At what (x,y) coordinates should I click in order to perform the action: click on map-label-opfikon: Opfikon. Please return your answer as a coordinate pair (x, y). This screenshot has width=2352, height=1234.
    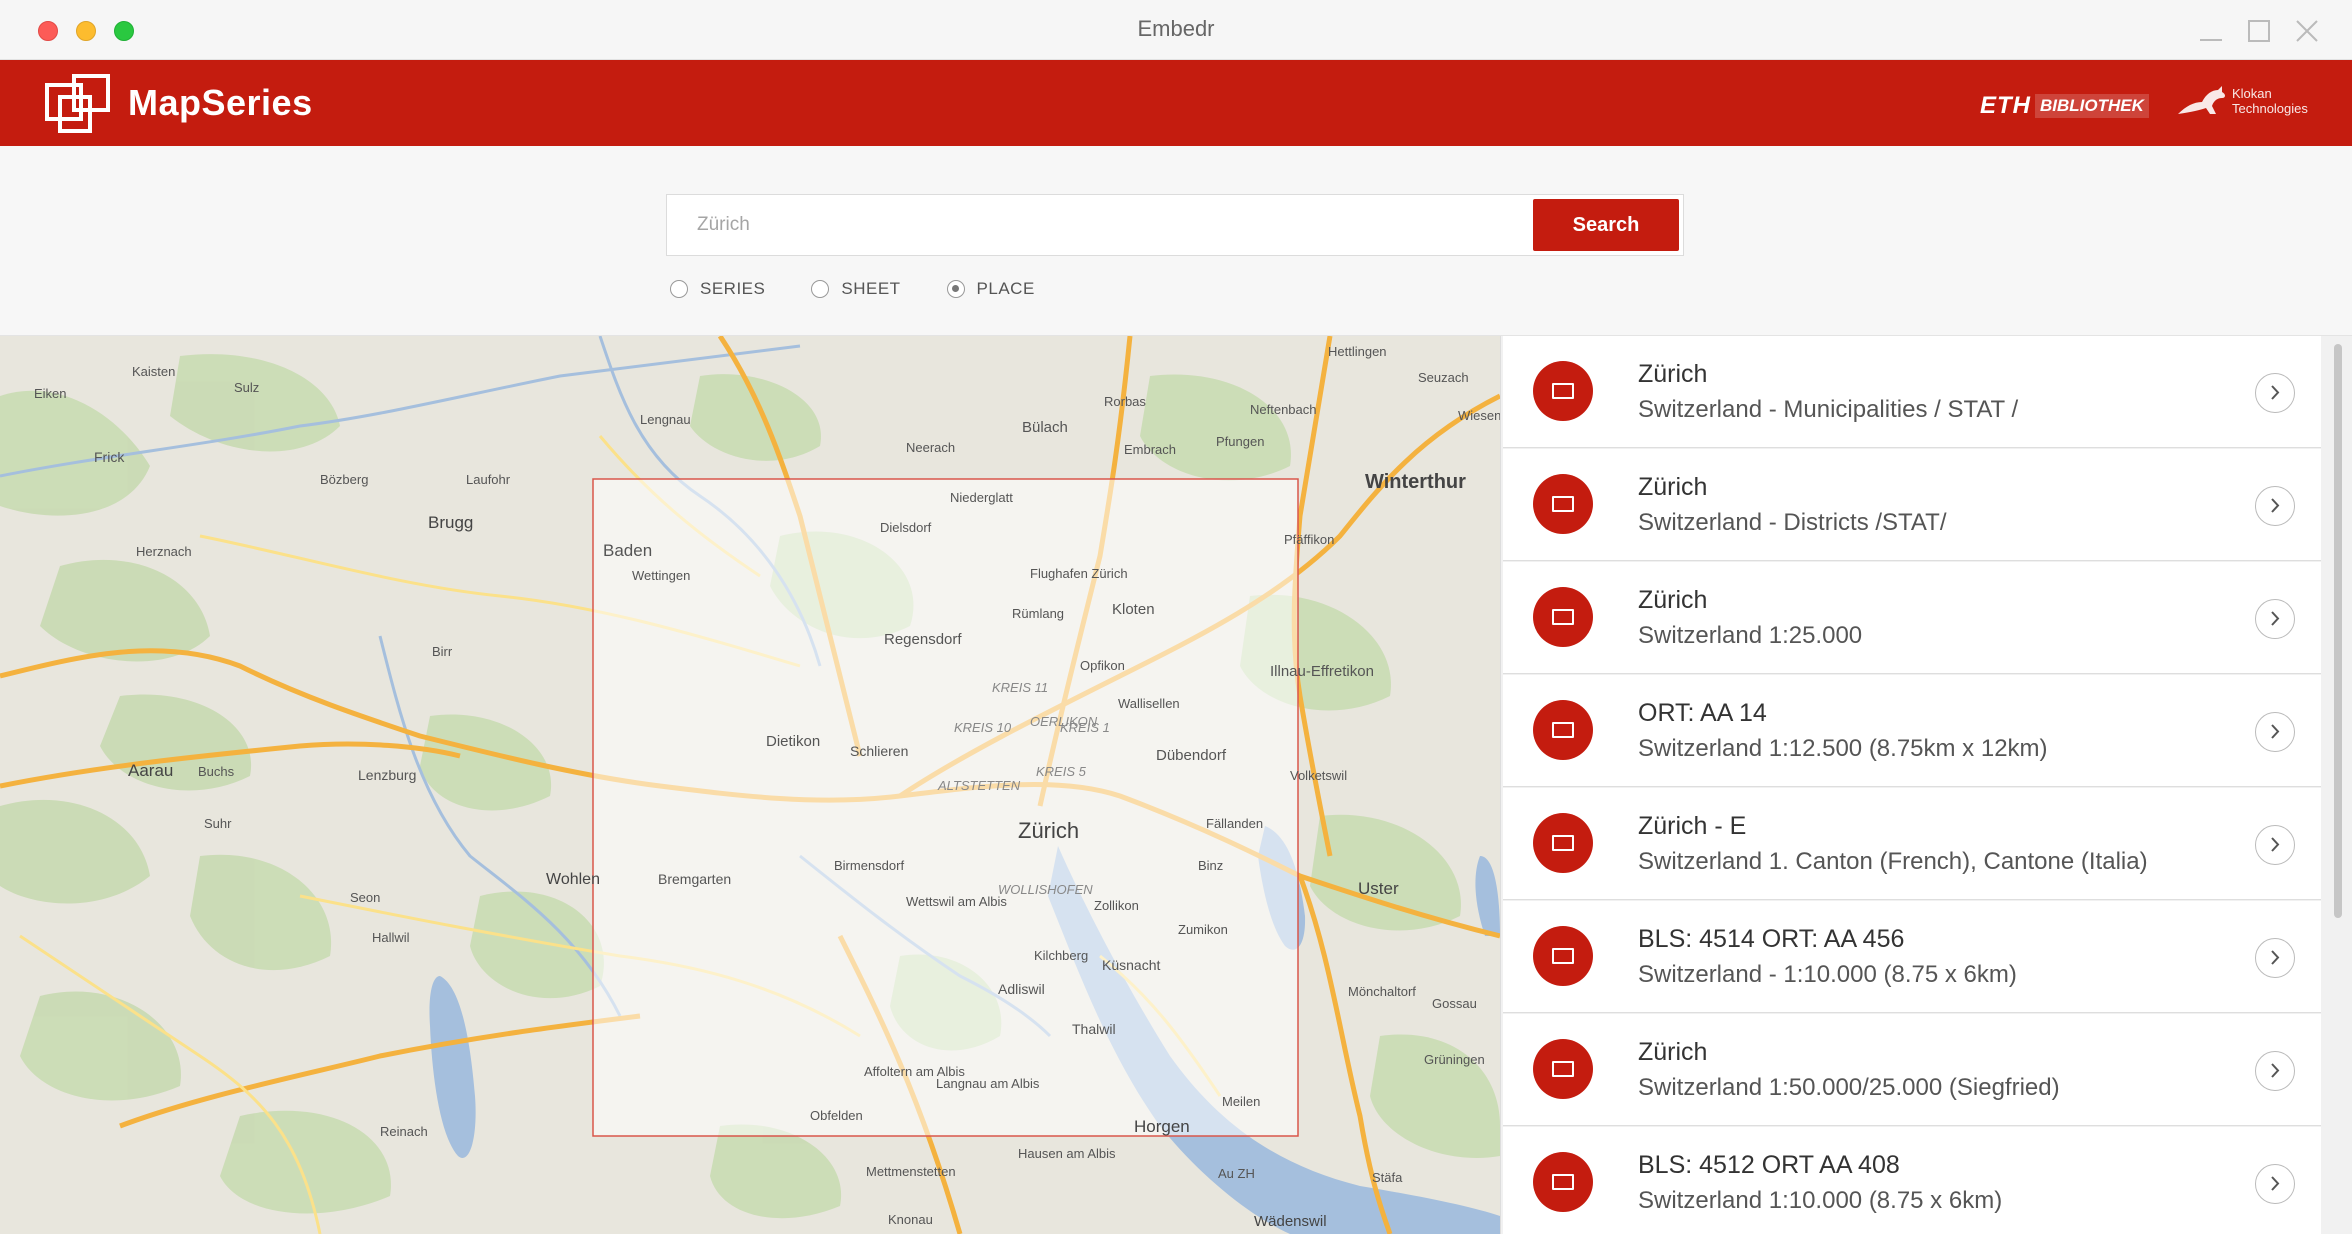
    Looking at the image, I should click on (1102, 665).